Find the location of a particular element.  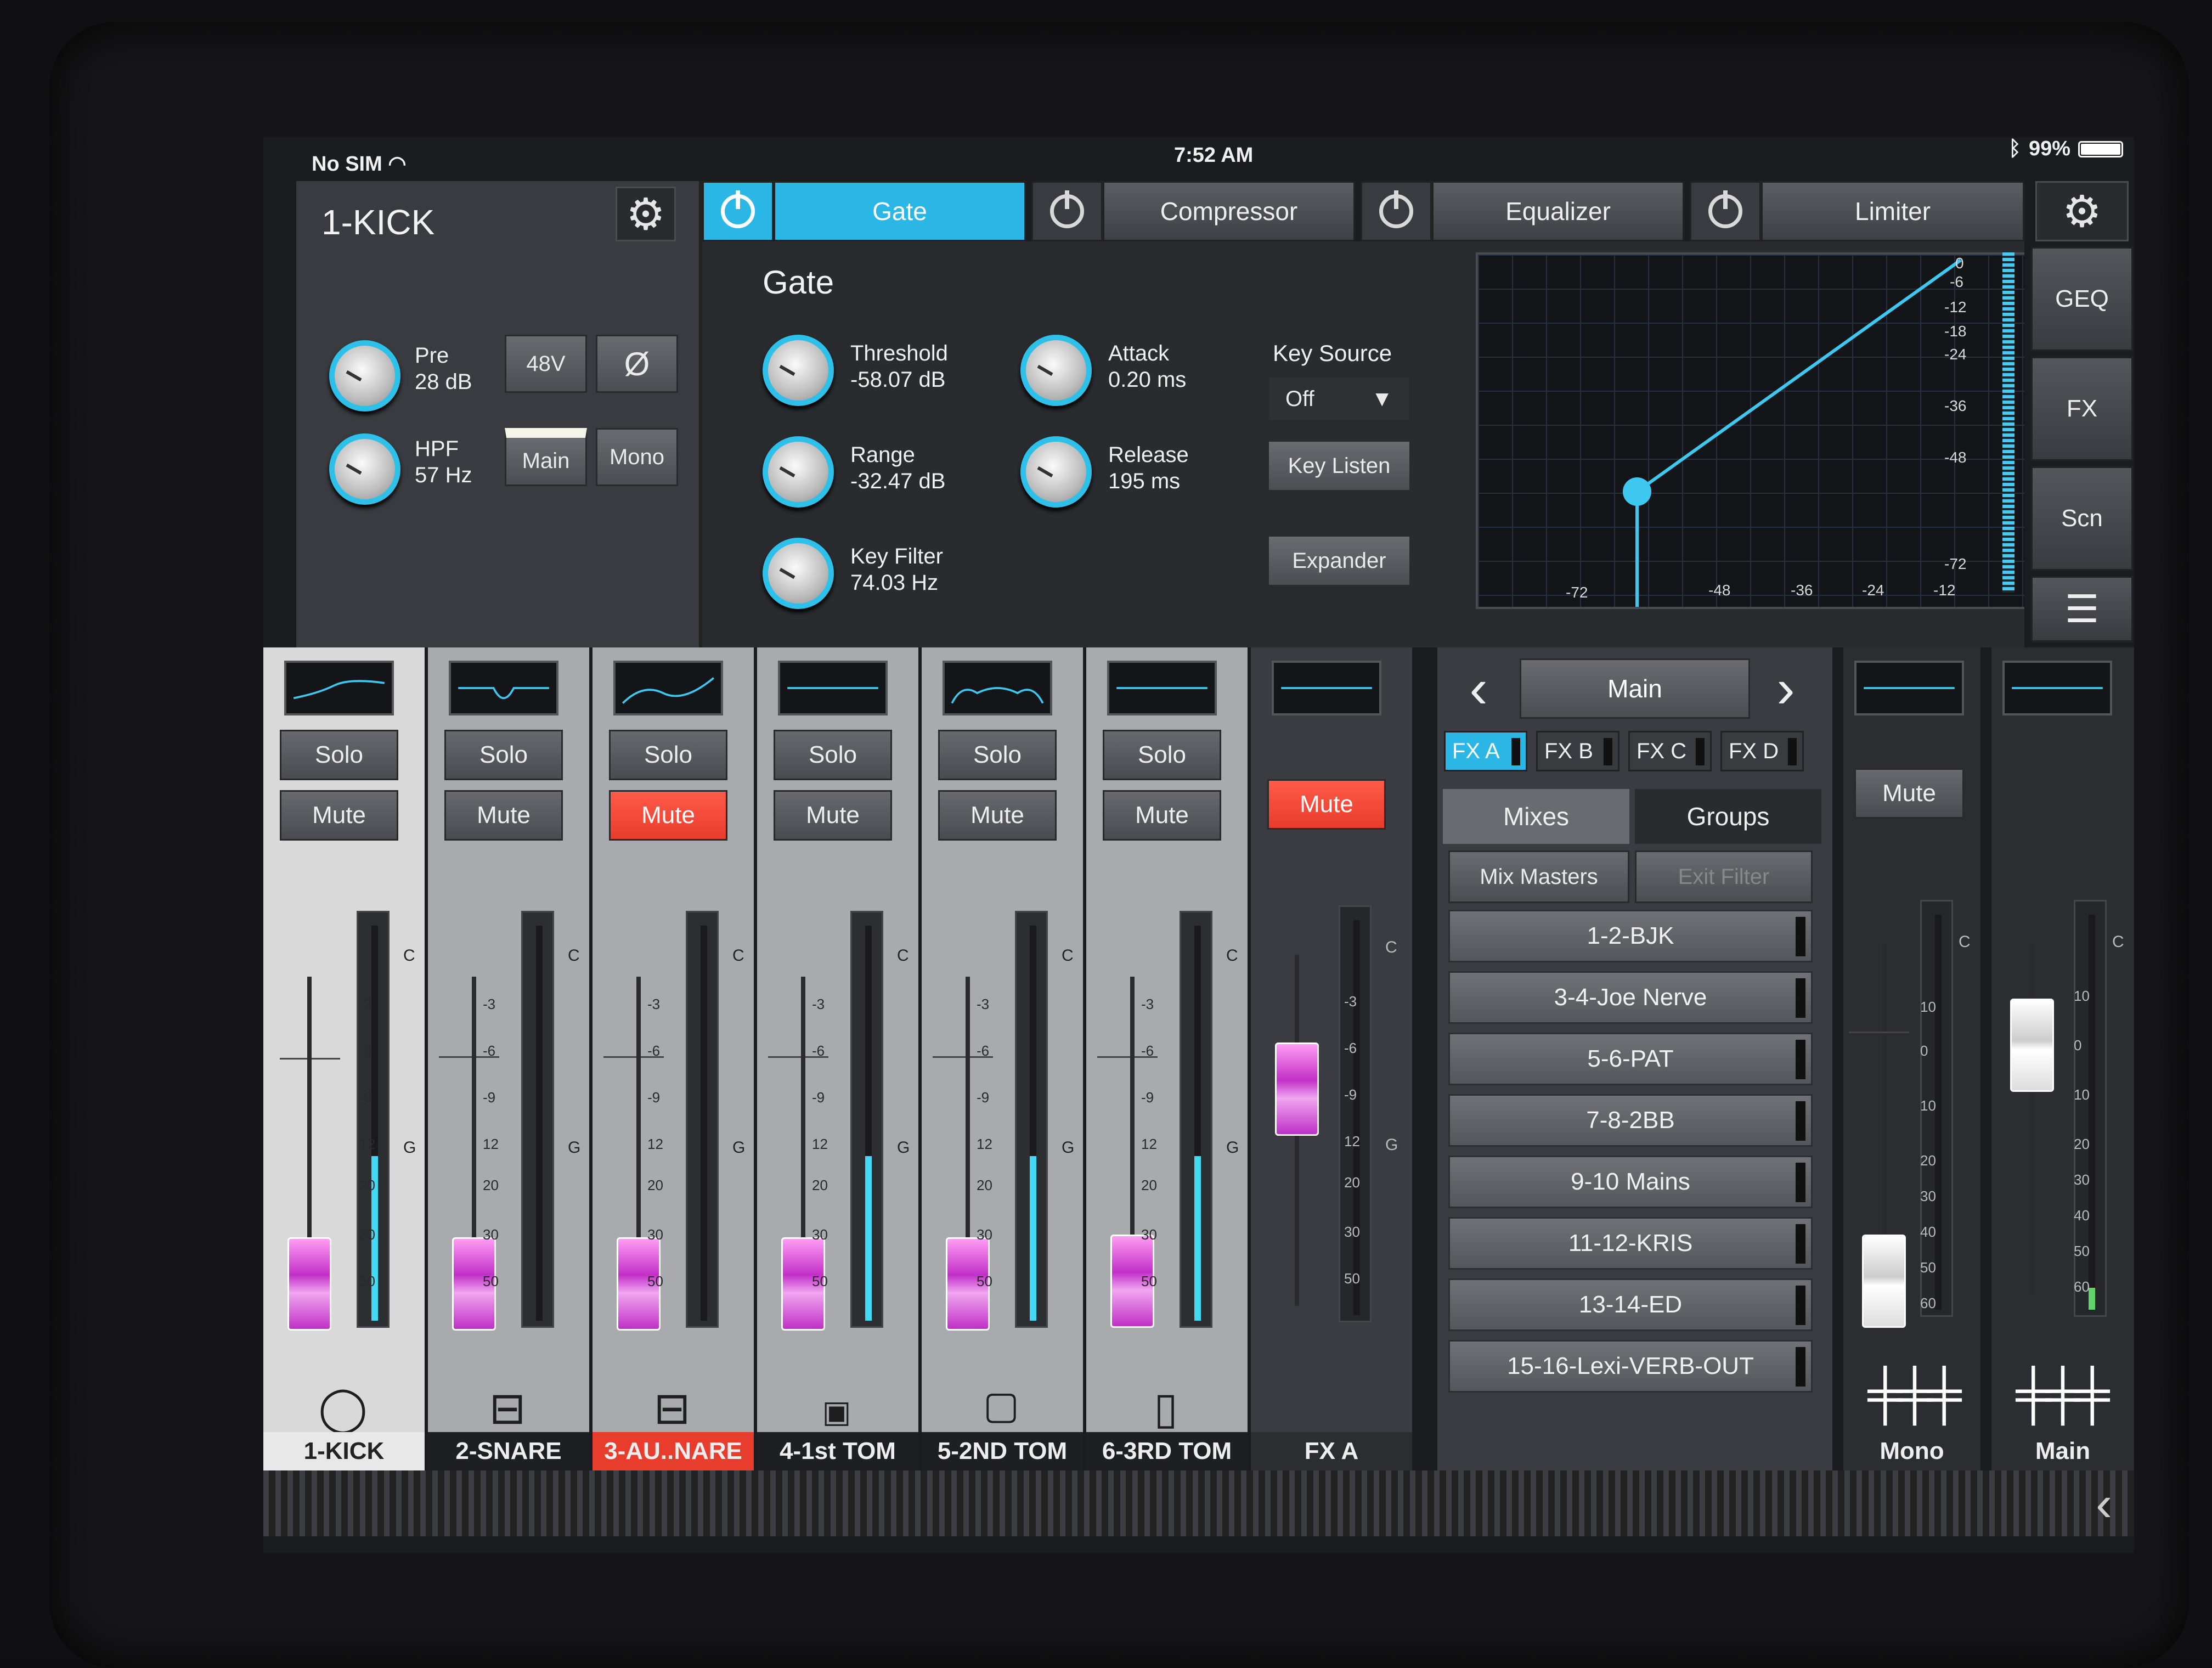

gate-power-icon is located at coordinates (738, 211).